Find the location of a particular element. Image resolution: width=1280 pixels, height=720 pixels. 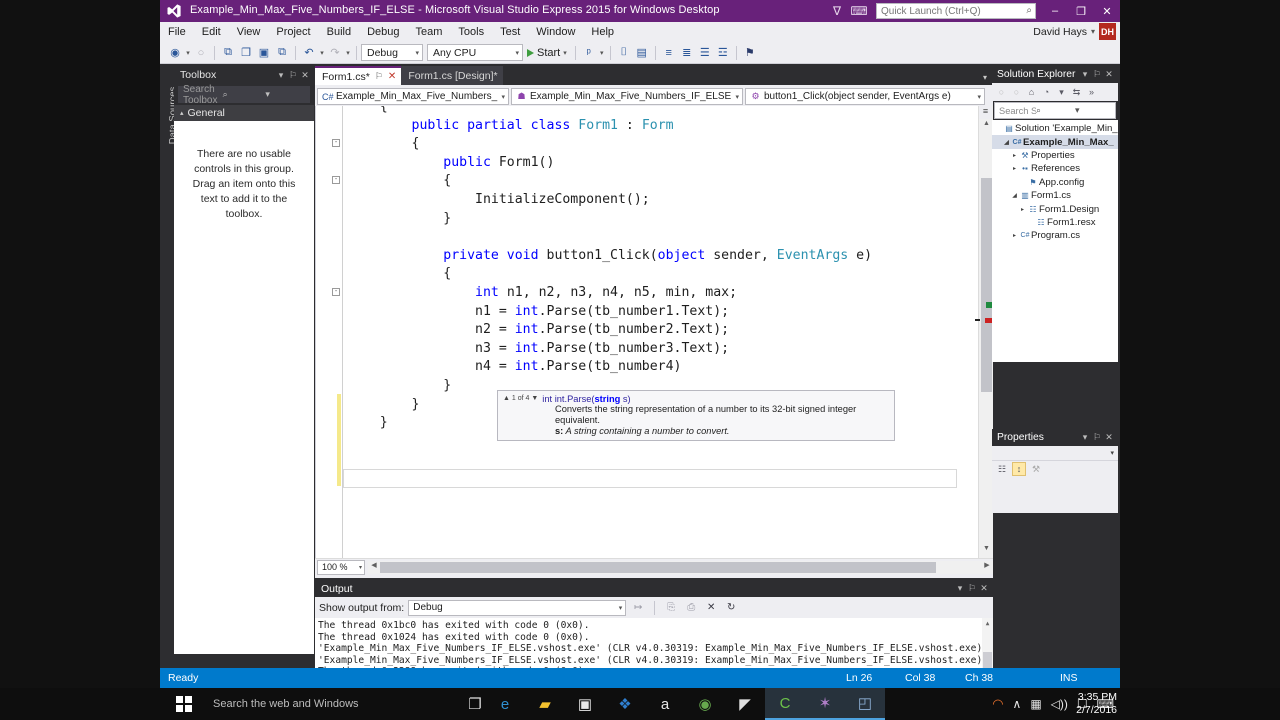

outlining-collapse-1: - is located at coordinates (336, 143).